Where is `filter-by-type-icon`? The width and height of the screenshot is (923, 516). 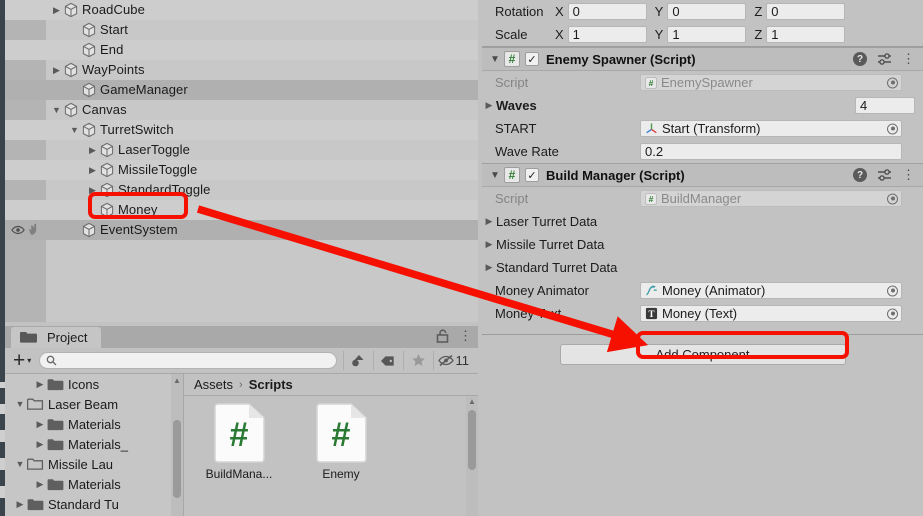 filter-by-type-icon is located at coordinates (358, 361).